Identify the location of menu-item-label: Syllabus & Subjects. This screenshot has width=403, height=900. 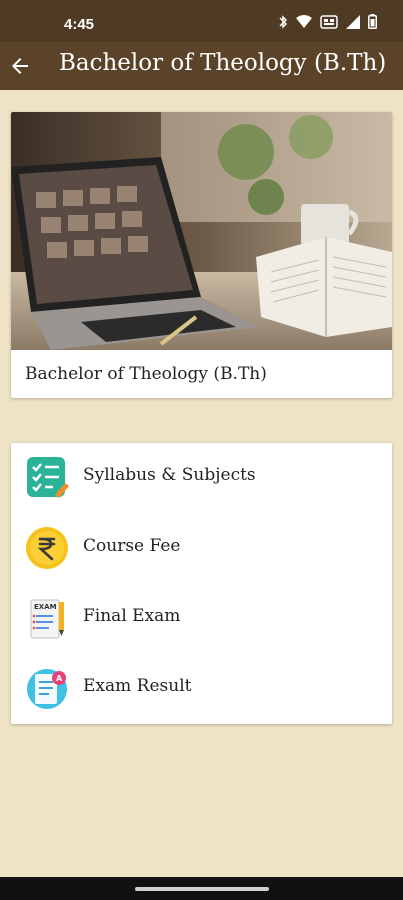
(169, 475).